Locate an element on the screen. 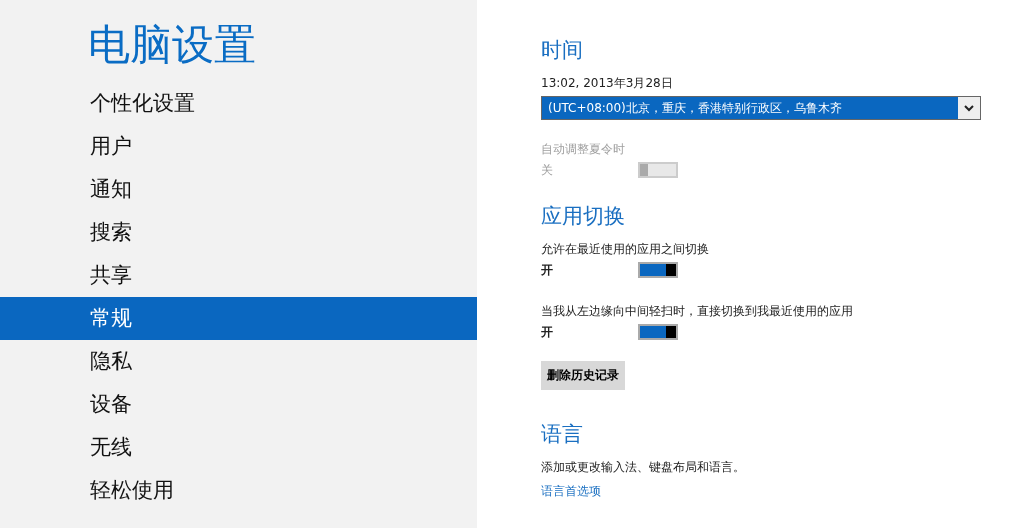 The height and width of the screenshot is (528, 1032). chevron-down-icon is located at coordinates (969, 108).